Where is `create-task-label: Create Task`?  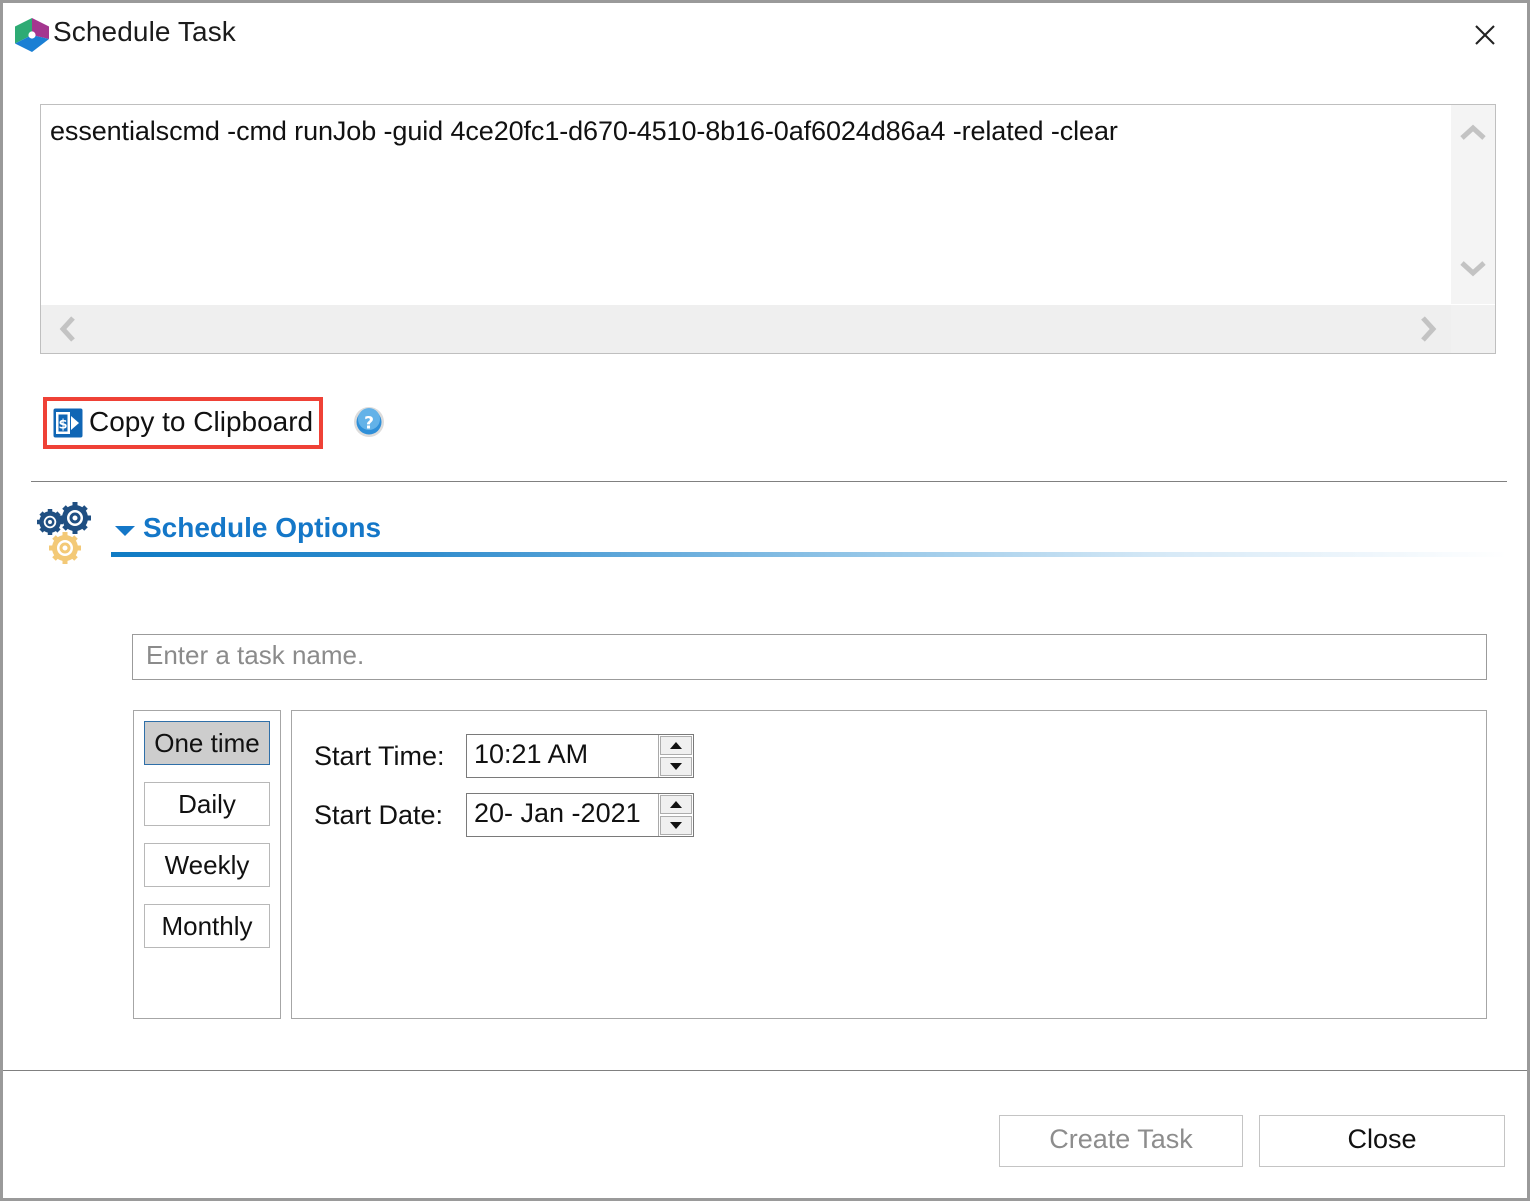
create-task-label: Create Task is located at coordinates (1121, 1139).